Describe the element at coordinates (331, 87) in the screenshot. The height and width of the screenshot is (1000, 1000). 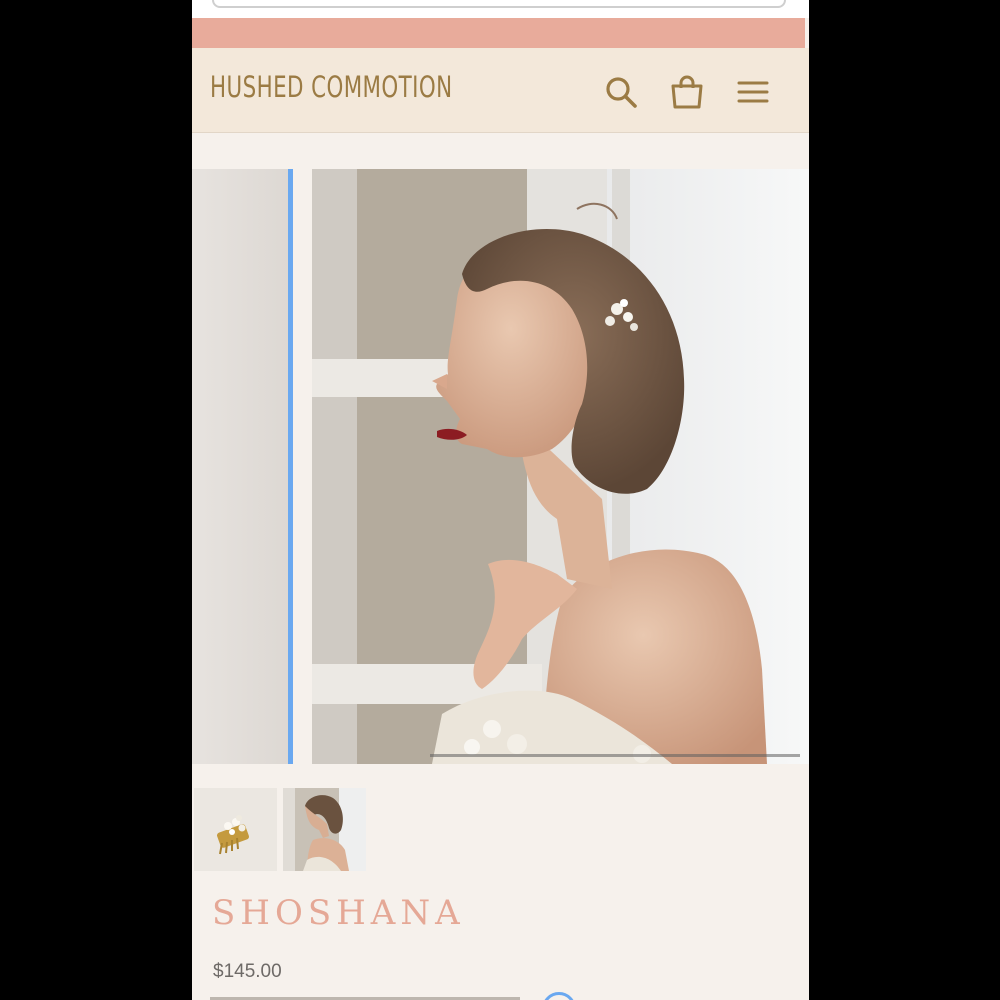
I see `site-logo: HUSHED COMMOTION` at that location.